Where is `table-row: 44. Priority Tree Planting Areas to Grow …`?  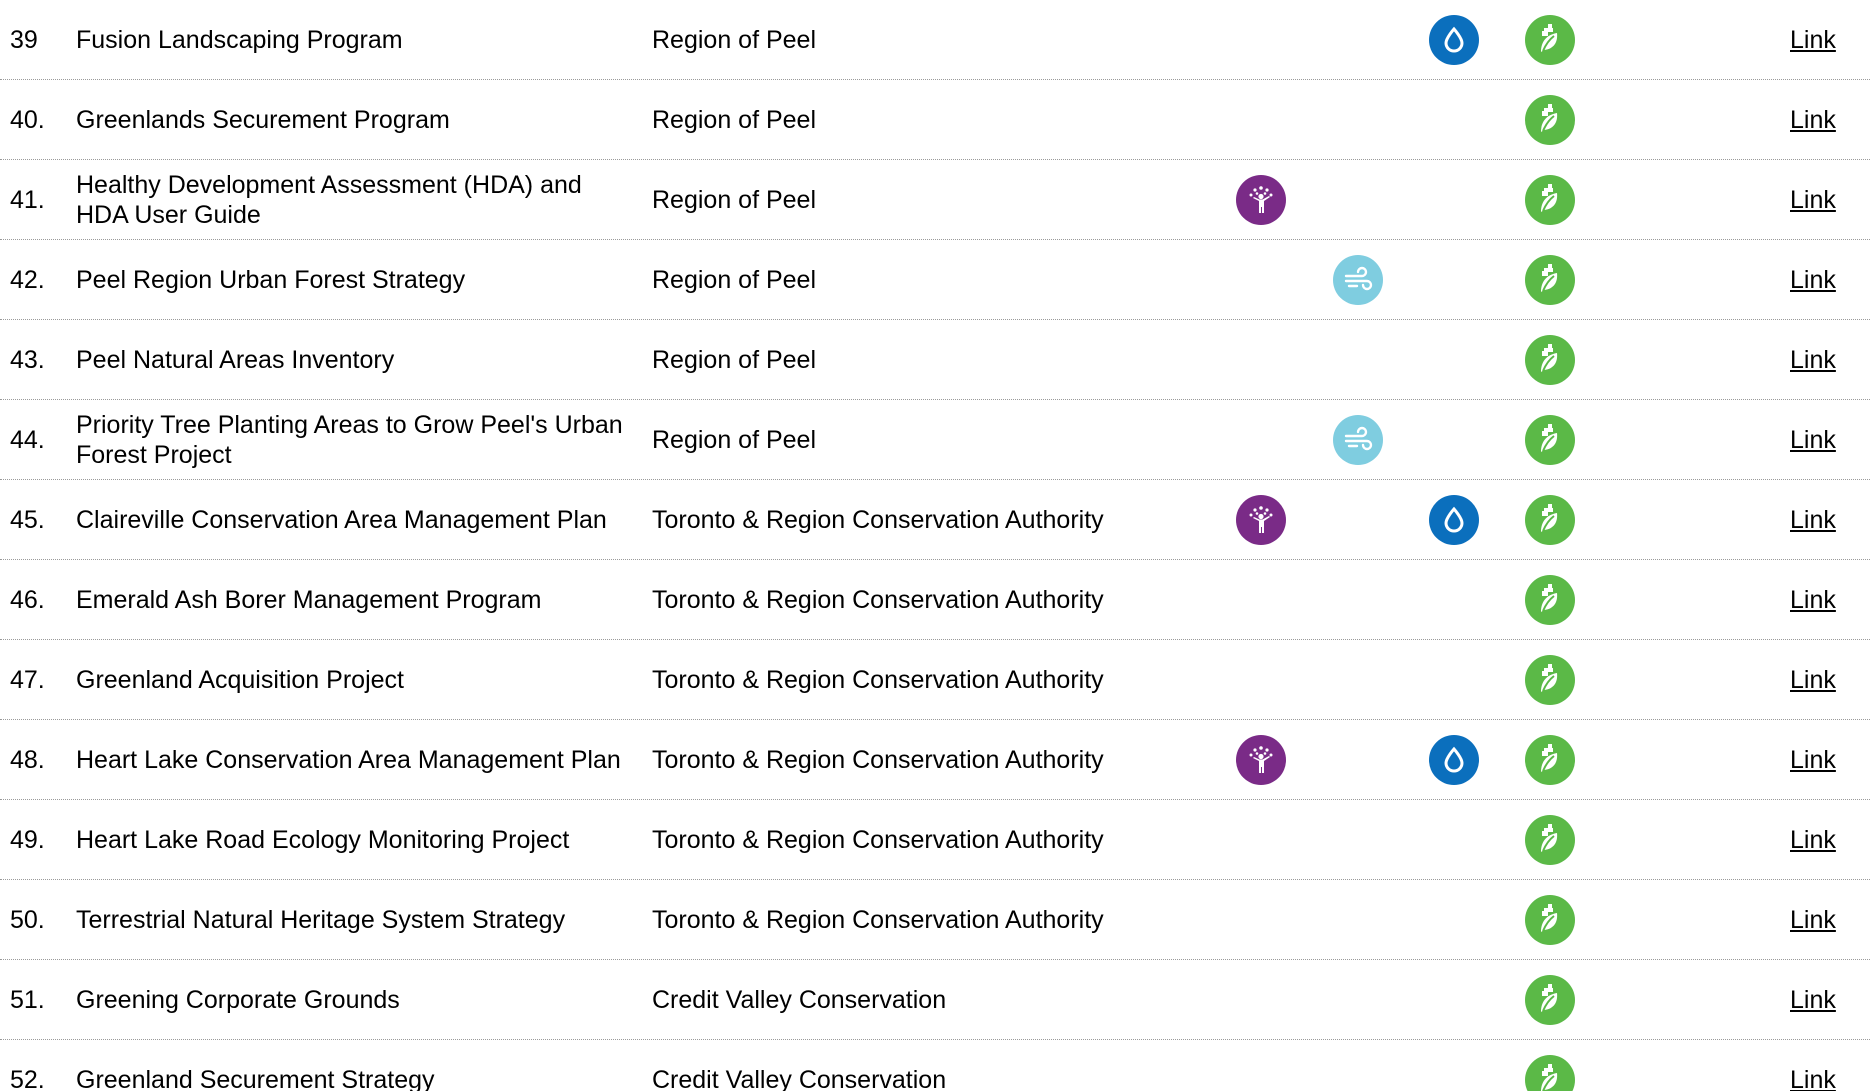 table-row: 44. Priority Tree Planting Areas to Grow … is located at coordinates (935, 440).